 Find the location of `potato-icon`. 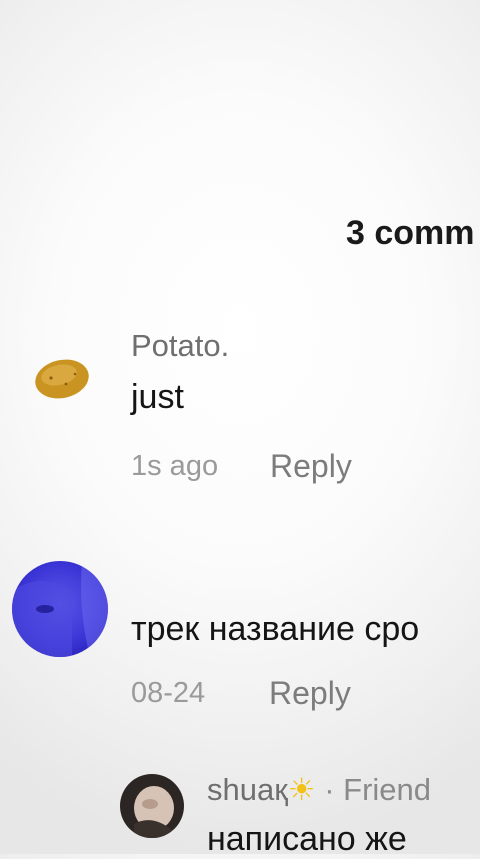

potato-icon is located at coordinates (62, 379).